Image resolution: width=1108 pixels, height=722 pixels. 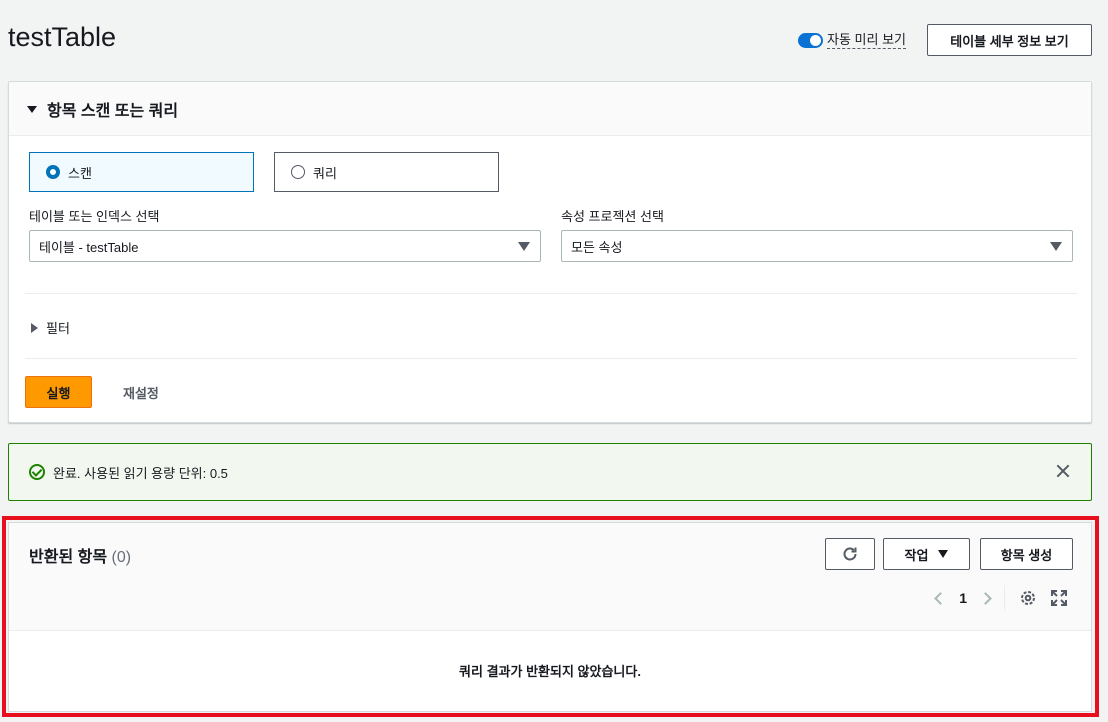 I want to click on success-alert: 완료. 사용된 읽기 용량 단위: 0.5, so click(x=550, y=472).